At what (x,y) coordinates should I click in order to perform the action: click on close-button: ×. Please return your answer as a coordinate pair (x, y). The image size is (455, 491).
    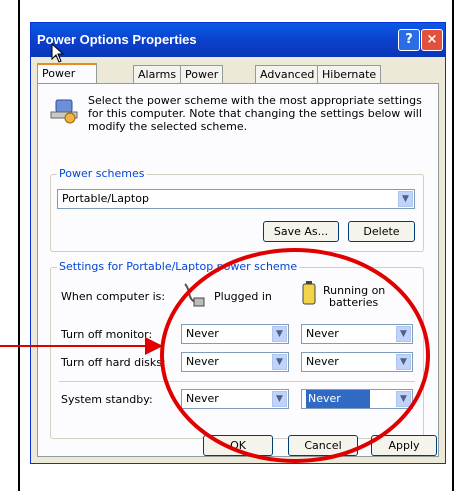
    Looking at the image, I should click on (432, 40).